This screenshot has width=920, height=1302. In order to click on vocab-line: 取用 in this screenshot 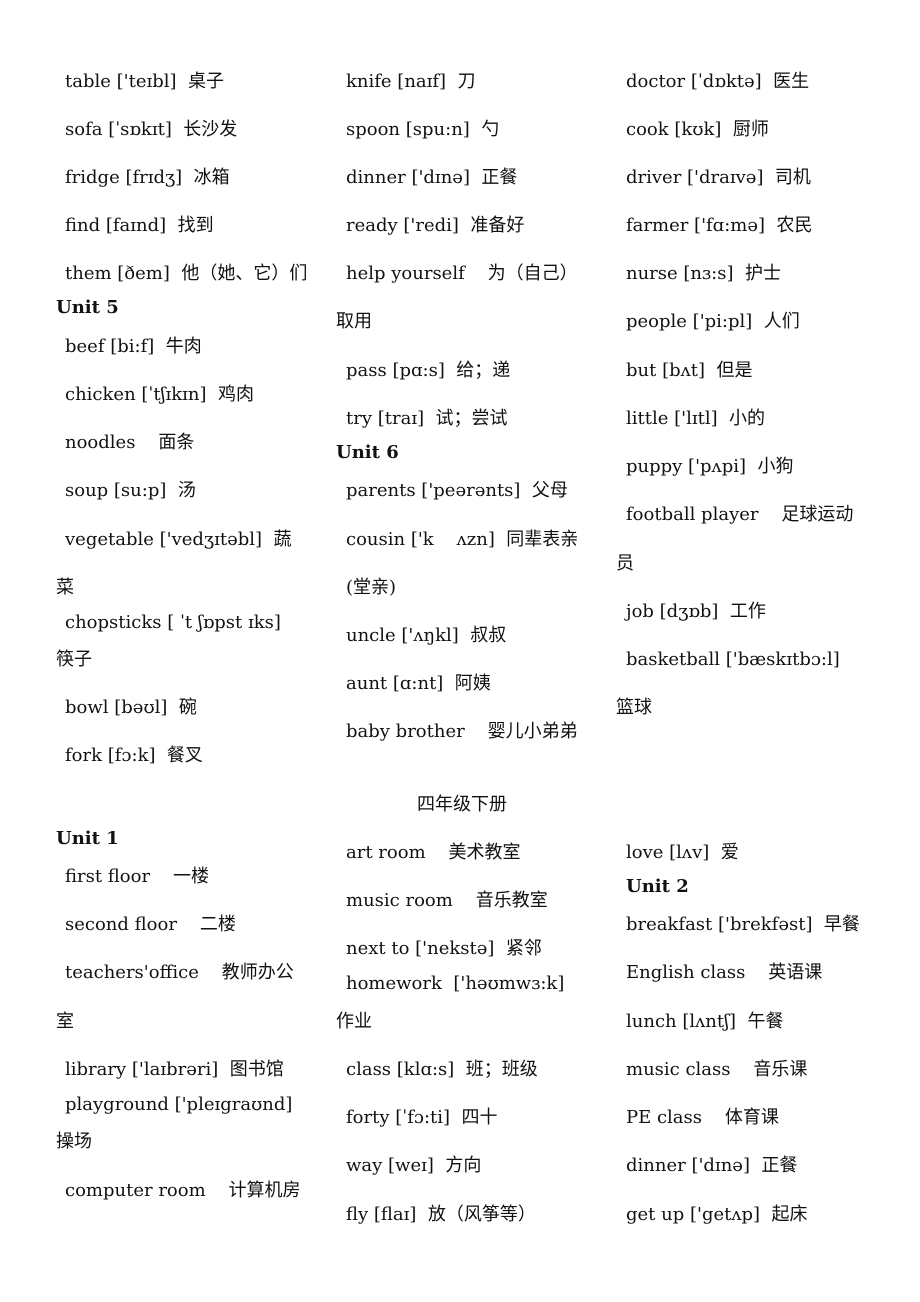, I will do `click(354, 321)`.